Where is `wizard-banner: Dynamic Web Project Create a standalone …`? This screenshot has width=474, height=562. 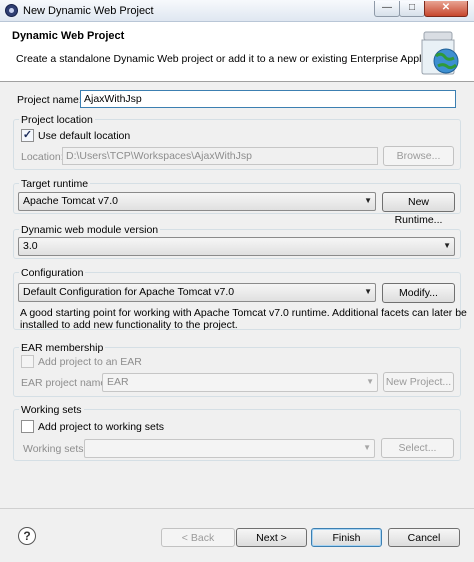
wizard-banner: Dynamic Web Project Create a standalone … is located at coordinates (237, 52).